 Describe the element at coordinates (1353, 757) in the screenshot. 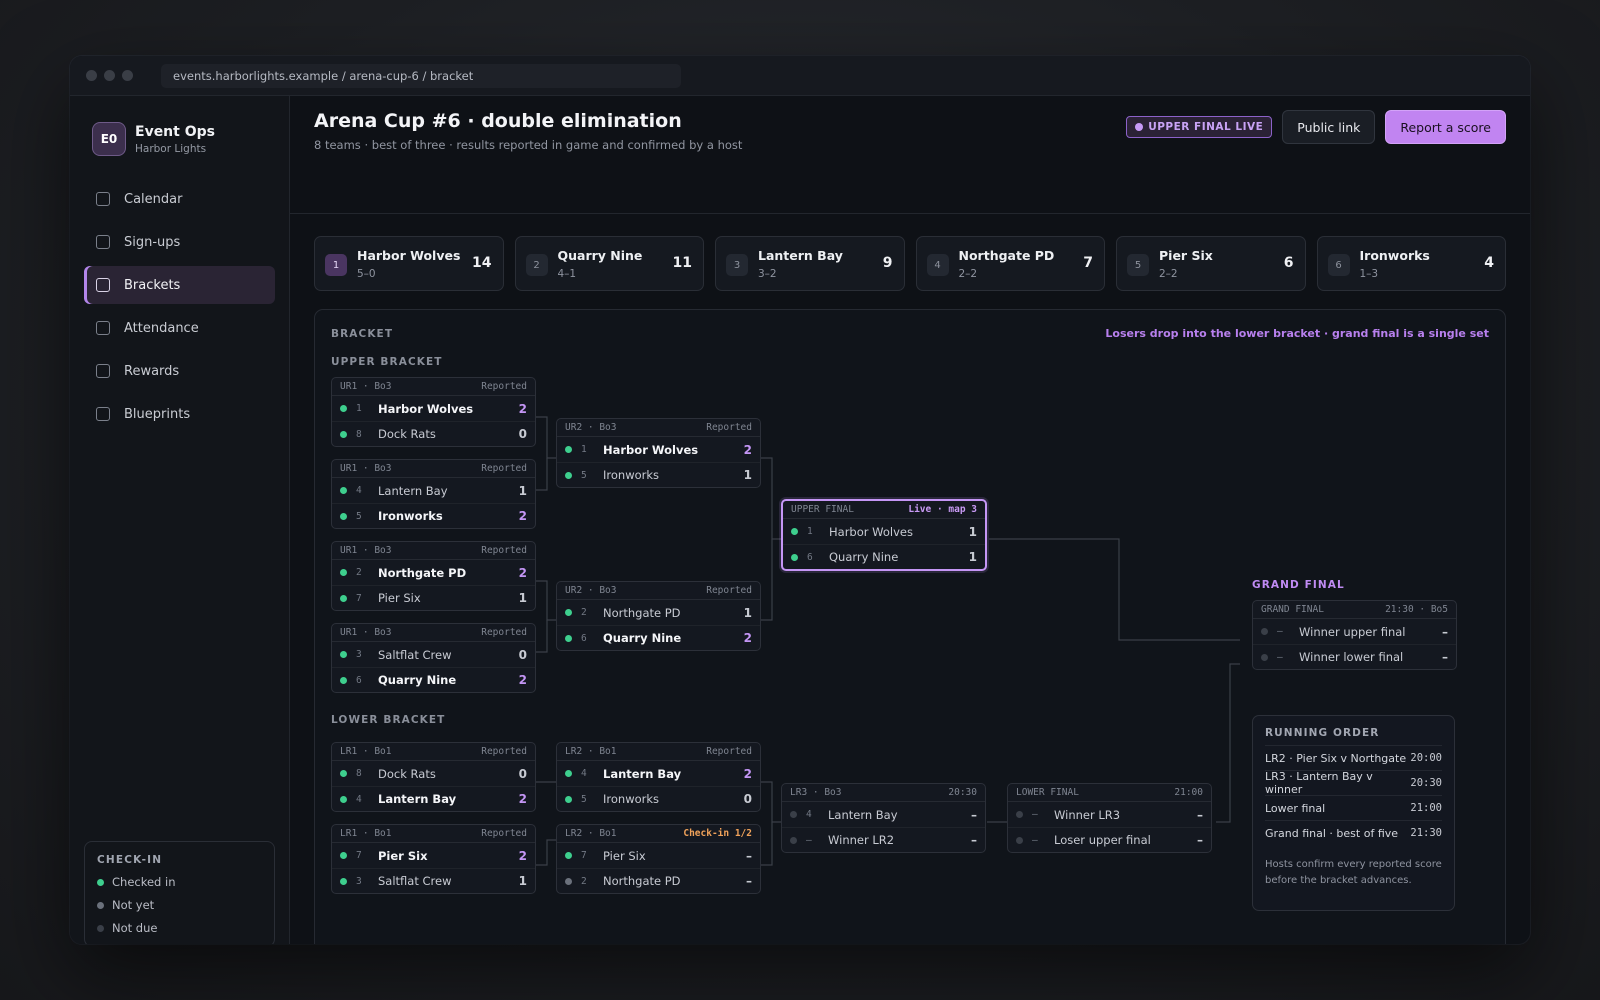

I see `running-order-row: LR2 · Pier Six v Northgate 20:00` at that location.